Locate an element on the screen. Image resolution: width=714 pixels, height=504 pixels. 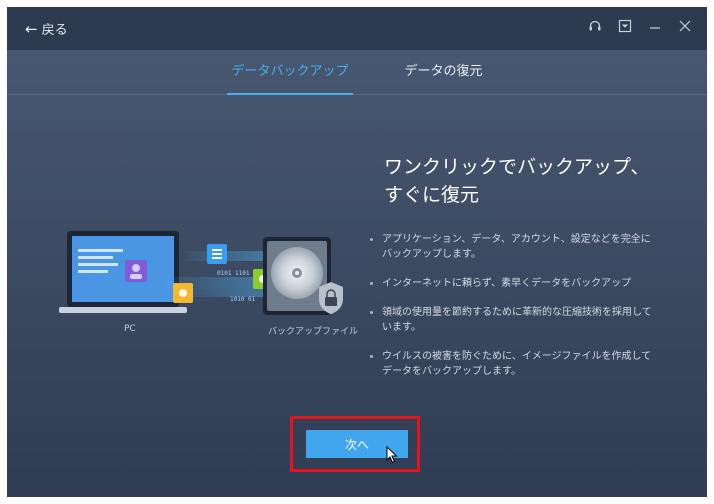
title-bar: ← 戻る is located at coordinates (357, 28).